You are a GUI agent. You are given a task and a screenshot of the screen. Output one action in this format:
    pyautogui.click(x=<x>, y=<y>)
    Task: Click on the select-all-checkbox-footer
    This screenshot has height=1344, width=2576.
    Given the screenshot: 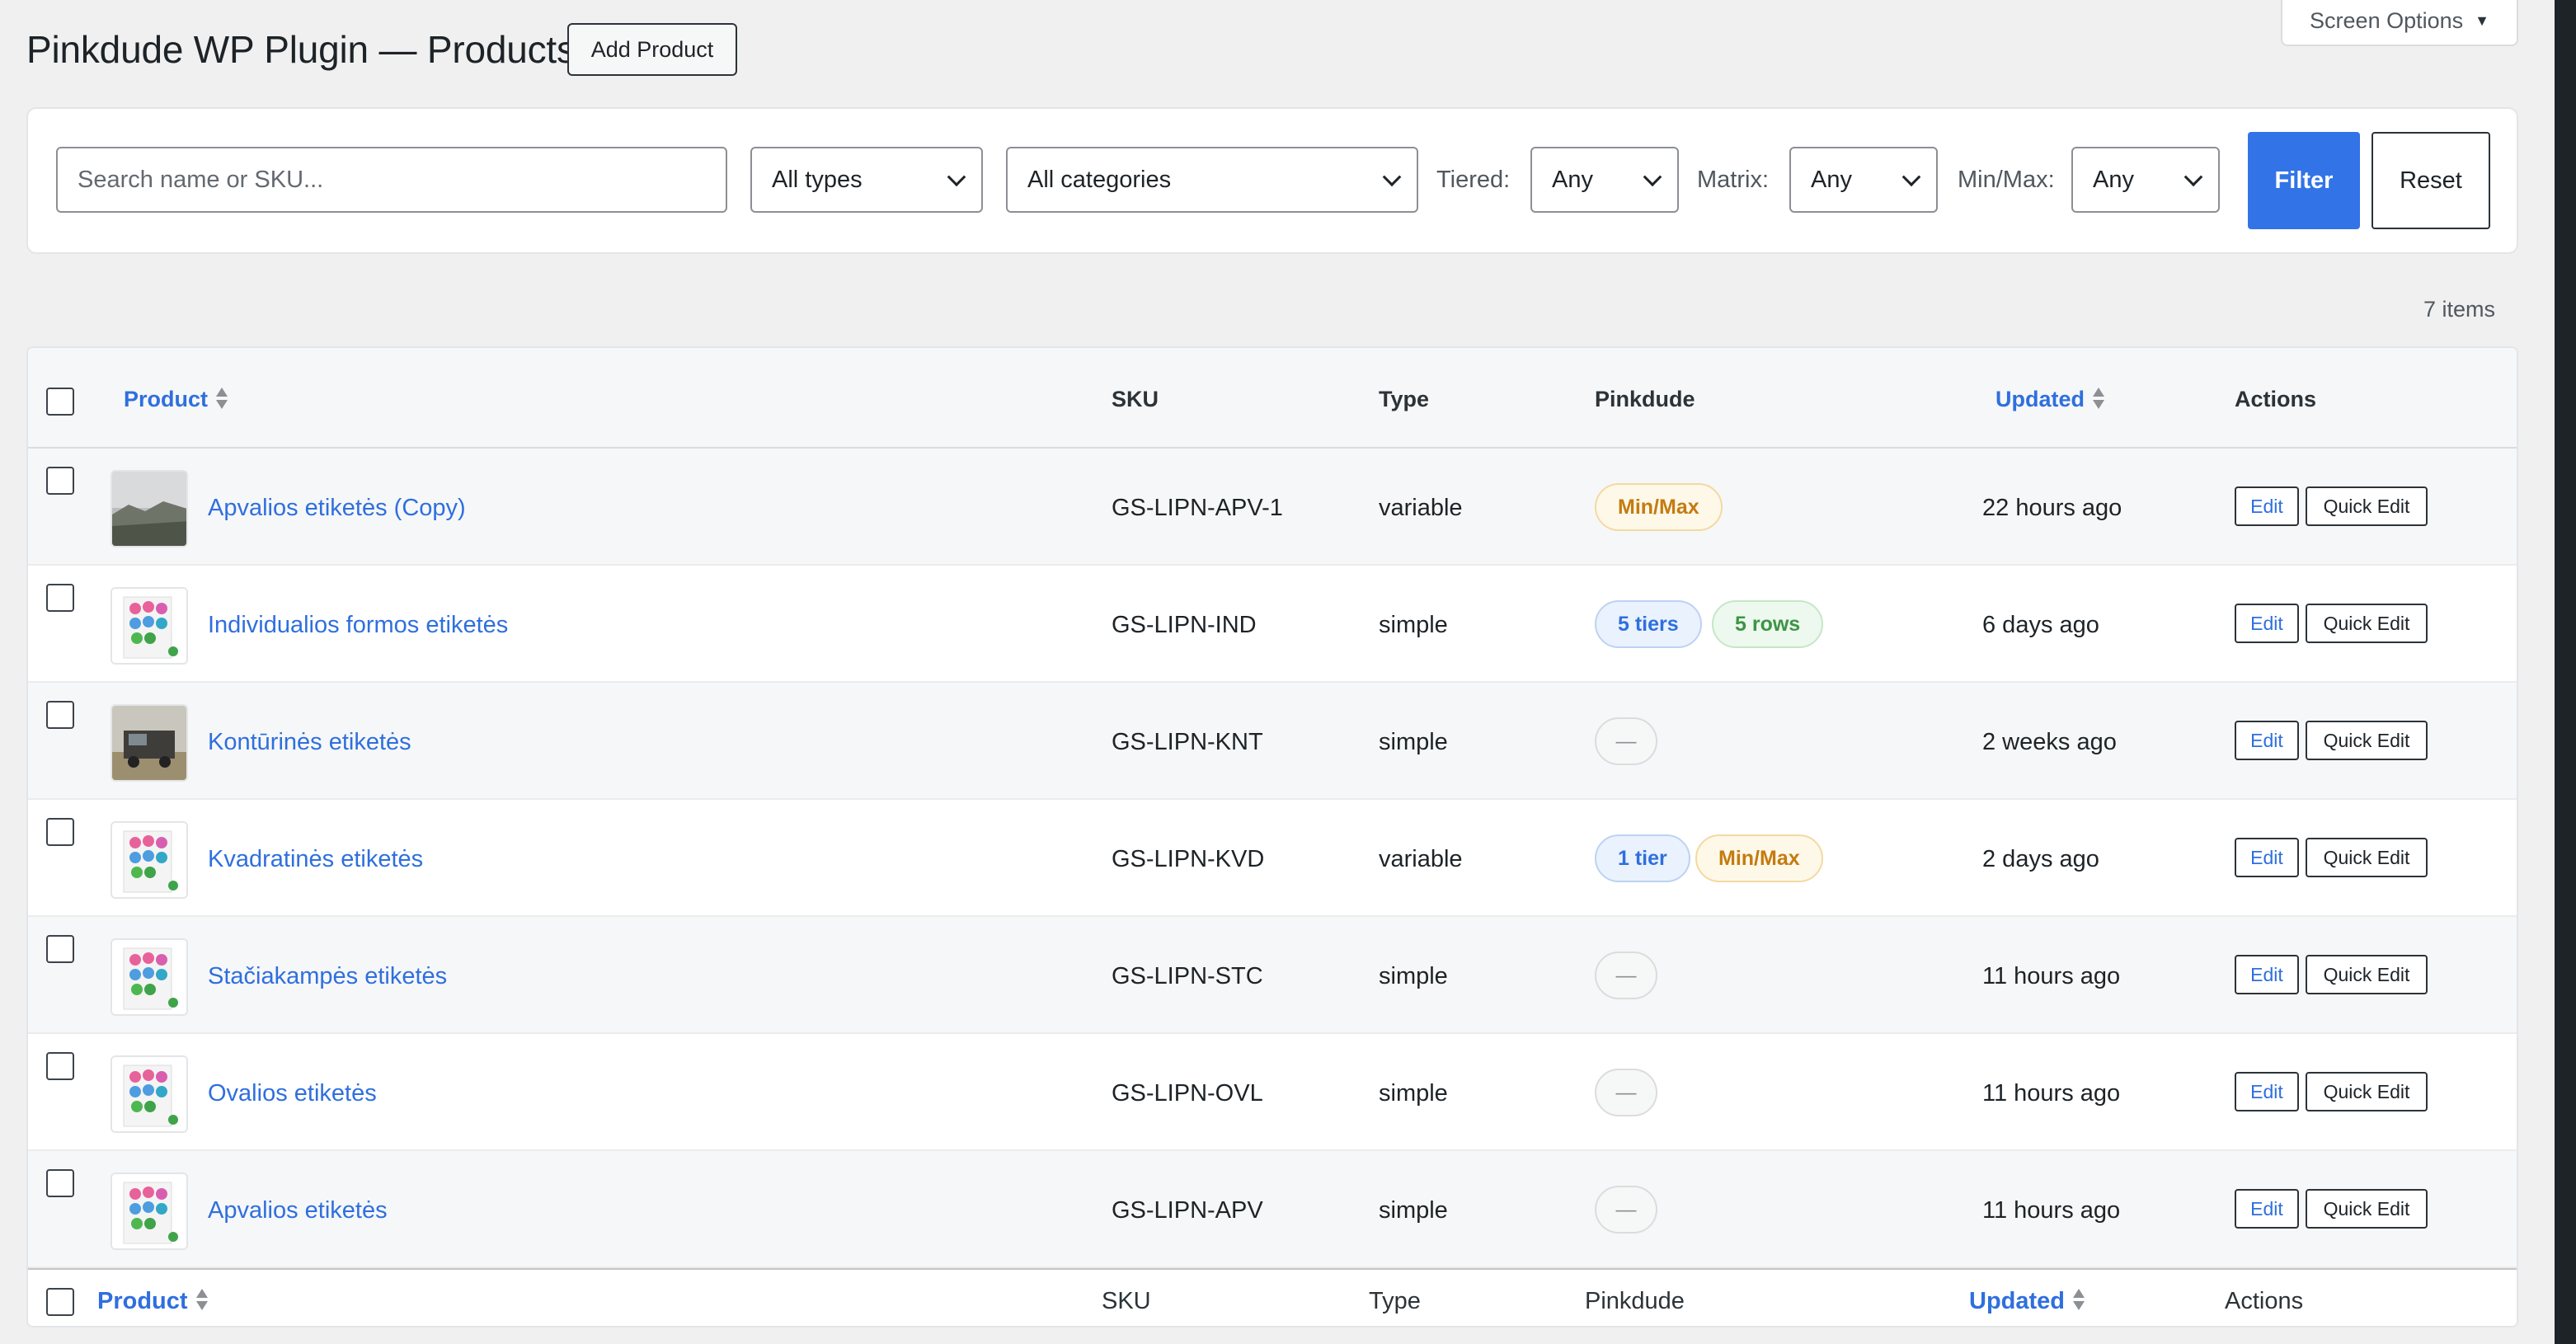 What is the action you would take?
    pyautogui.click(x=60, y=1302)
    